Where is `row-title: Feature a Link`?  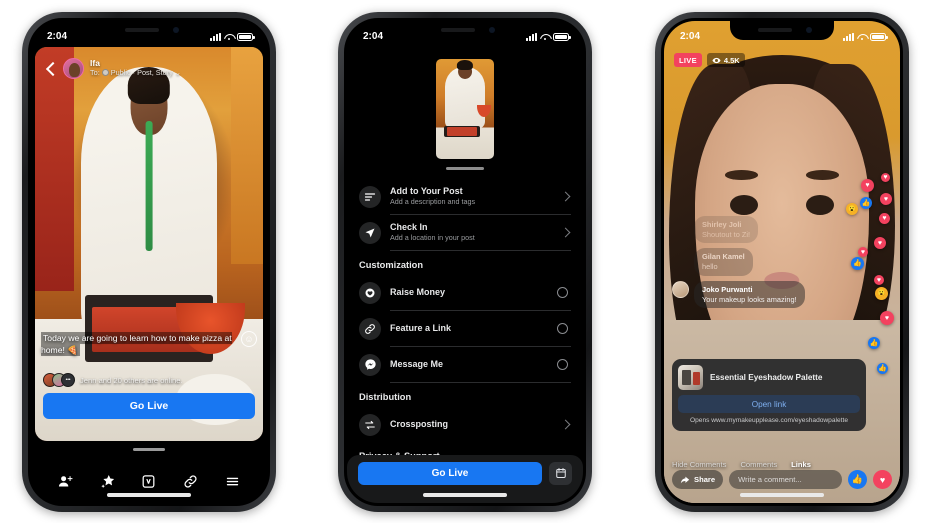 row-title: Feature a Link is located at coordinates (421, 328).